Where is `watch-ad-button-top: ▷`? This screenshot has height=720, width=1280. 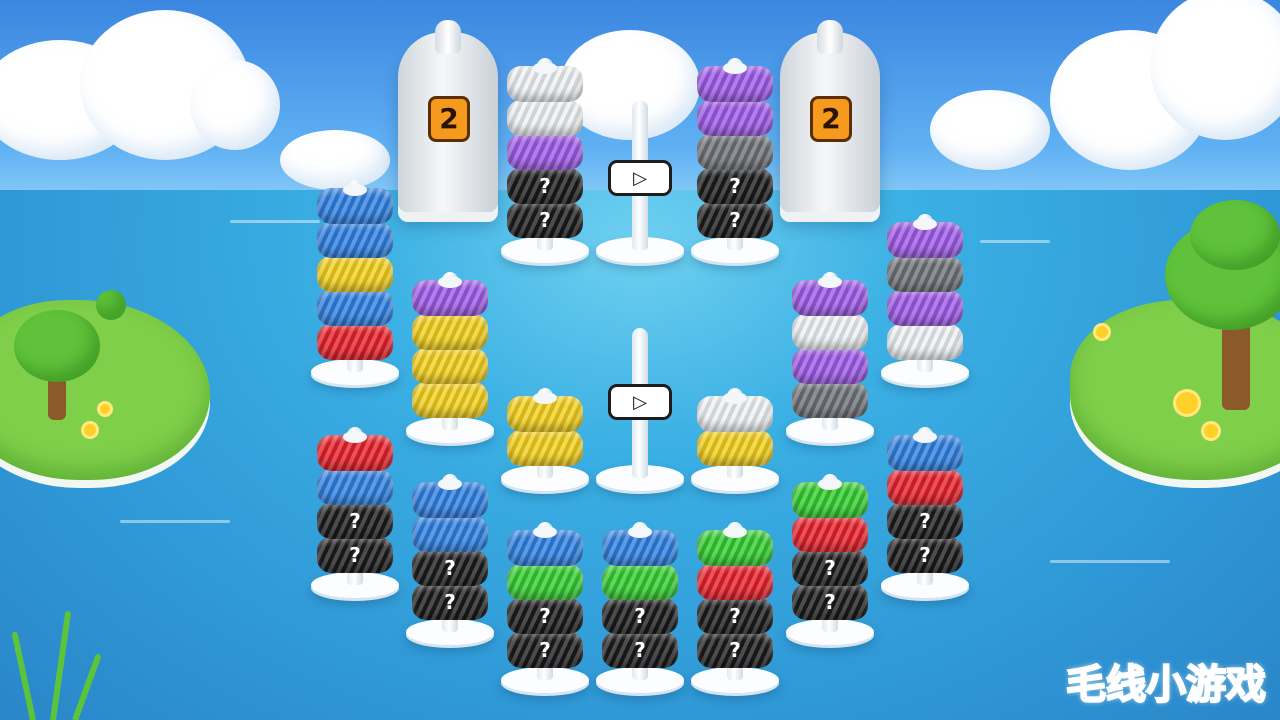 watch-ad-button-top: ▷ is located at coordinates (640, 178).